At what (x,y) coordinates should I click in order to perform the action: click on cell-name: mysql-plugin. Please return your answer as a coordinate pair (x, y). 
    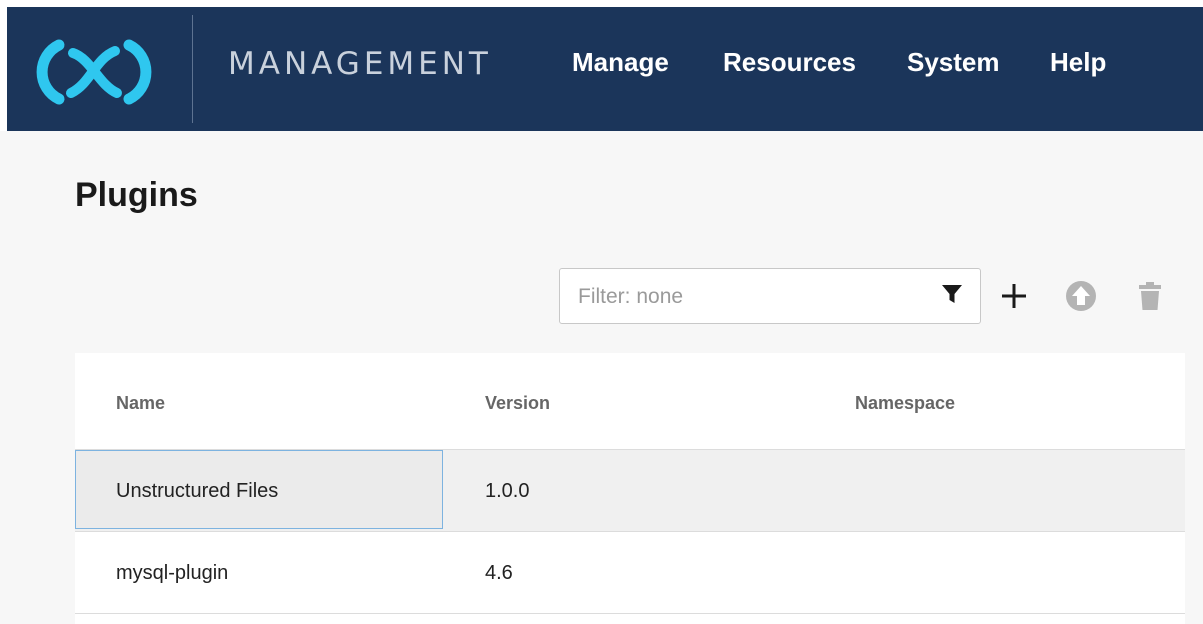
    Looking at the image, I should click on (172, 573).